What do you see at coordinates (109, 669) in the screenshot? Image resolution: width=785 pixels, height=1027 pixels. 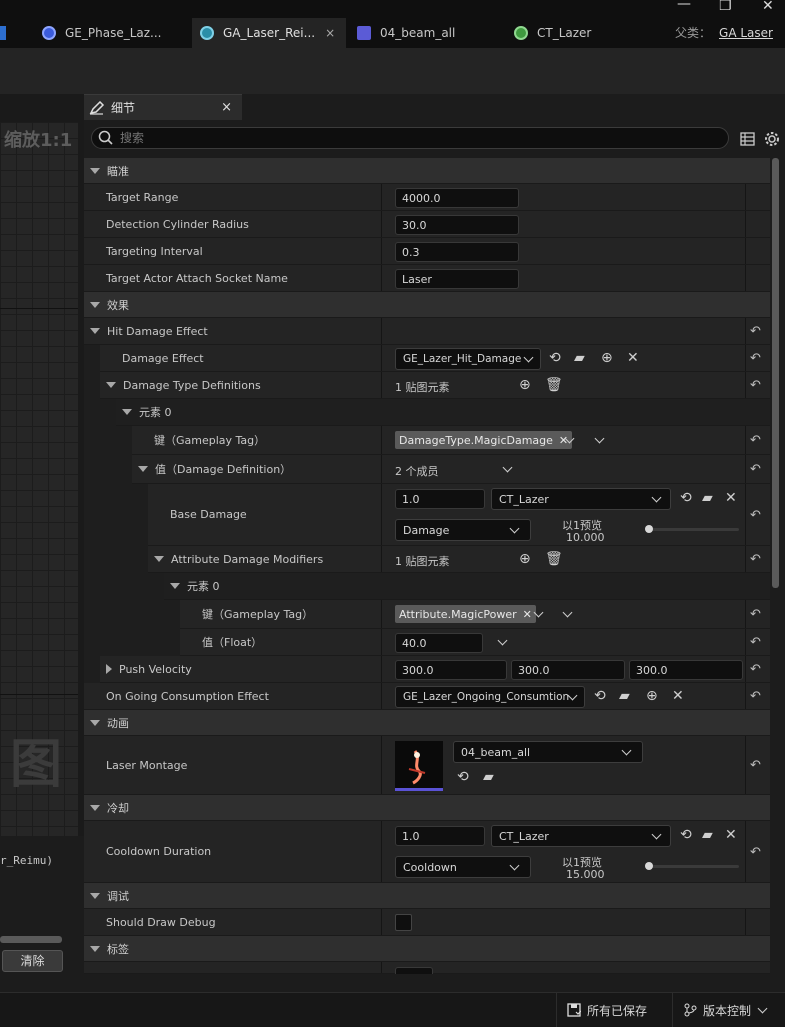 I see `collapsed-arrow-icon` at bounding box center [109, 669].